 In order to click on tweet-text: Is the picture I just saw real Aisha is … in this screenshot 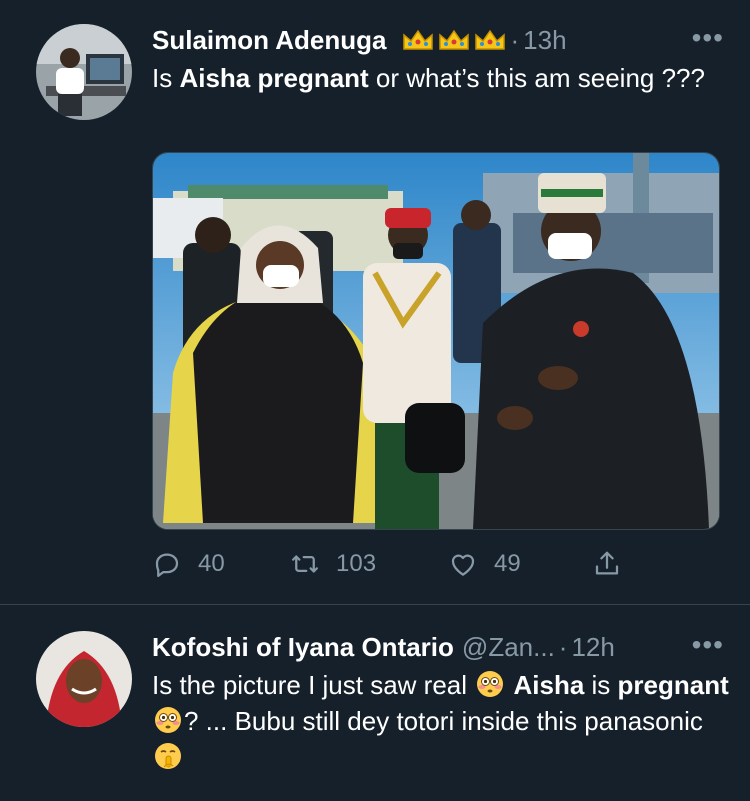, I will do `click(441, 721)`.